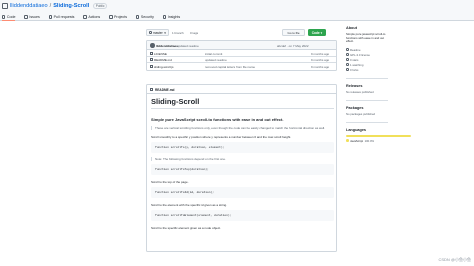 This screenshot has height=266, width=474. I want to click on branch-select-button: master ▾, so click(157, 32).